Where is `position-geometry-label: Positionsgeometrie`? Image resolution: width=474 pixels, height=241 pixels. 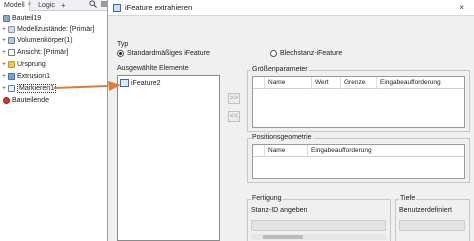
position-geometry-label: Positionsgeometrie is located at coordinates (282, 137).